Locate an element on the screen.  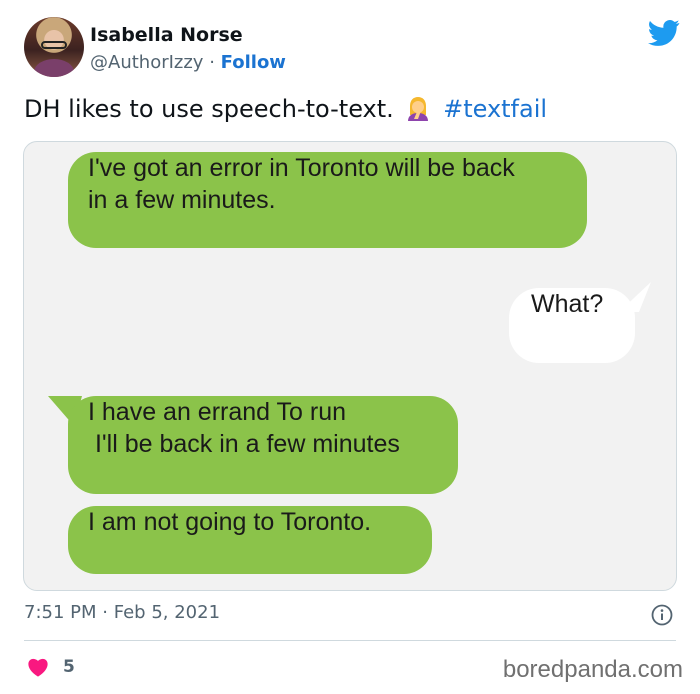
message-line: What? is located at coordinates (567, 304).